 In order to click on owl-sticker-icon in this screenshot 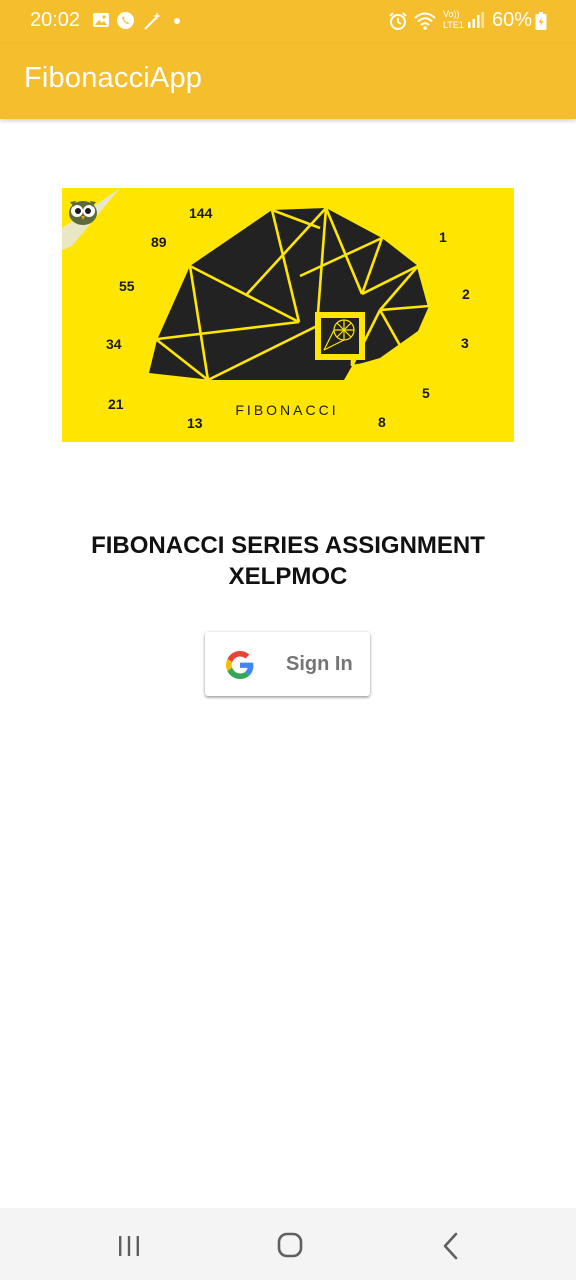, I will do `click(83, 213)`.